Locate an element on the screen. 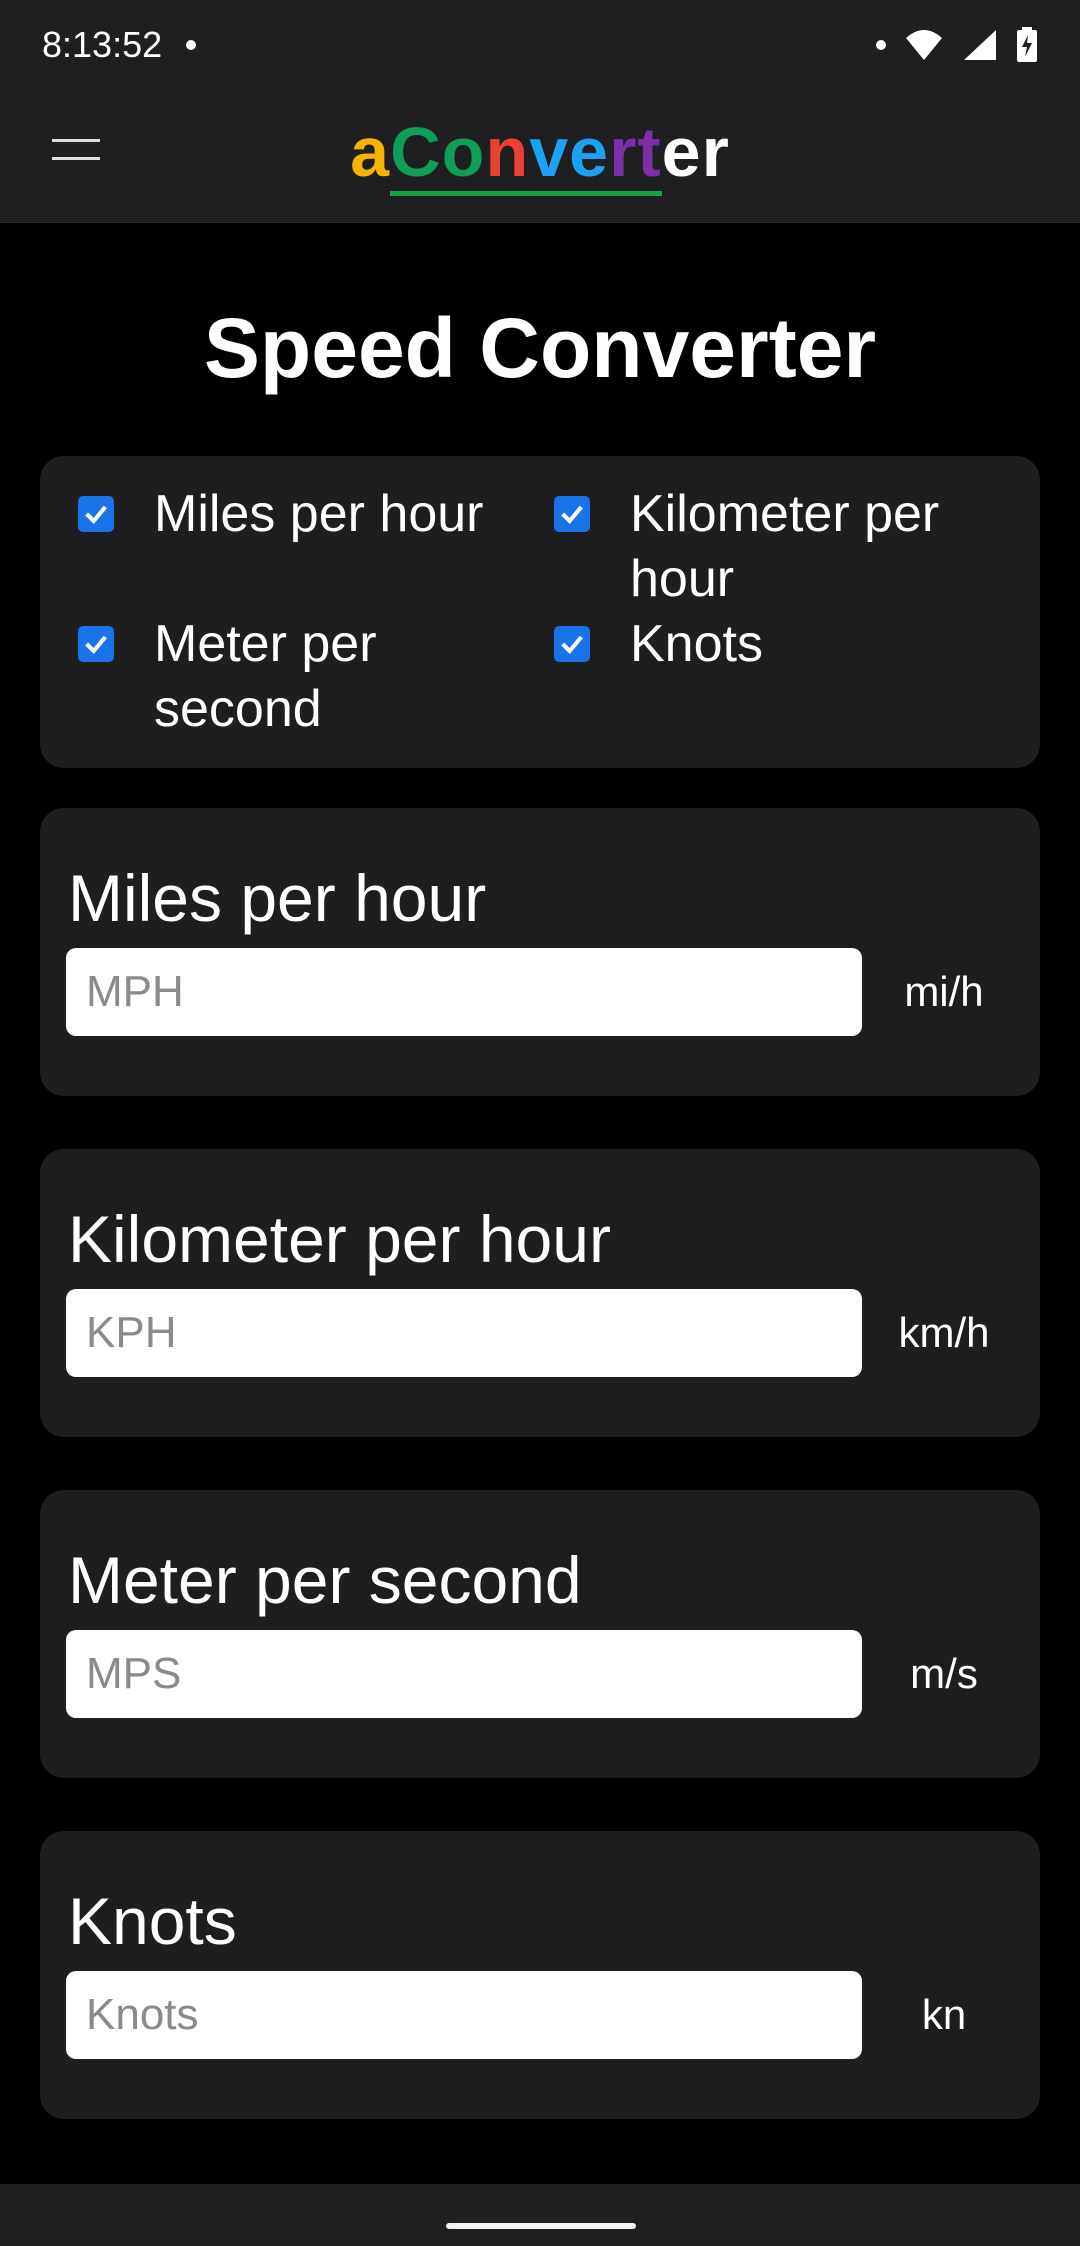 This screenshot has height=2246, width=1080. logo-letter: t is located at coordinates (649, 154).